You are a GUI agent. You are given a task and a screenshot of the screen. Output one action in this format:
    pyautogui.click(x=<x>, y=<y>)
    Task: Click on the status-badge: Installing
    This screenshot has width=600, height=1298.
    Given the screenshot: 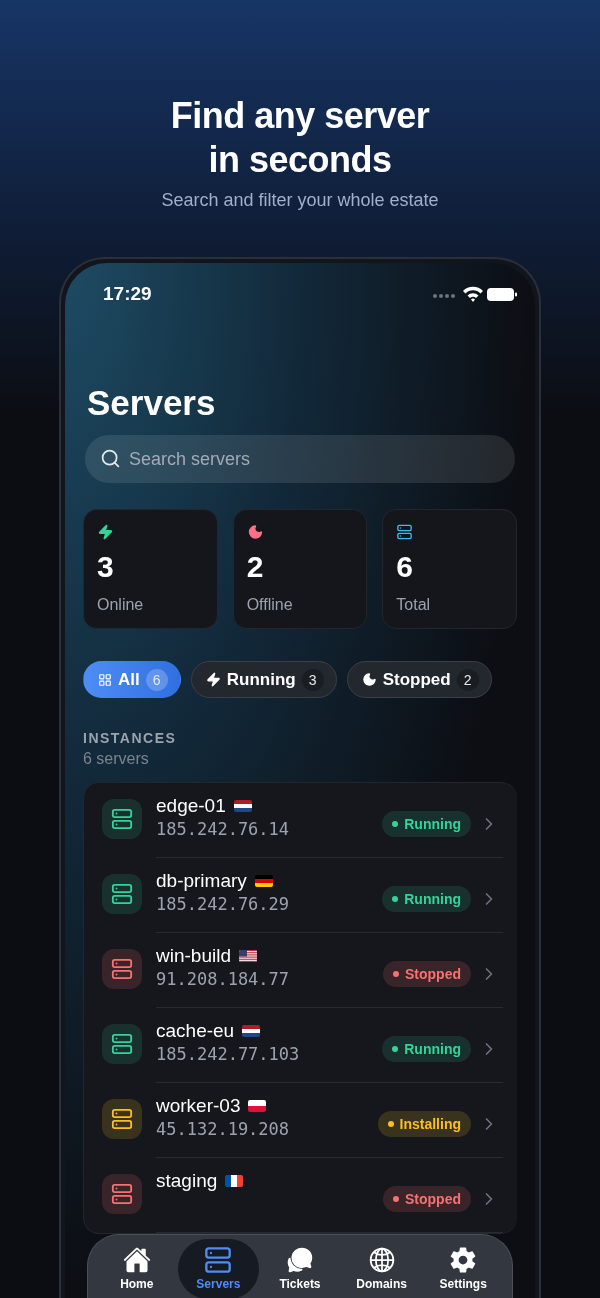 What is the action you would take?
    pyautogui.click(x=424, y=1124)
    